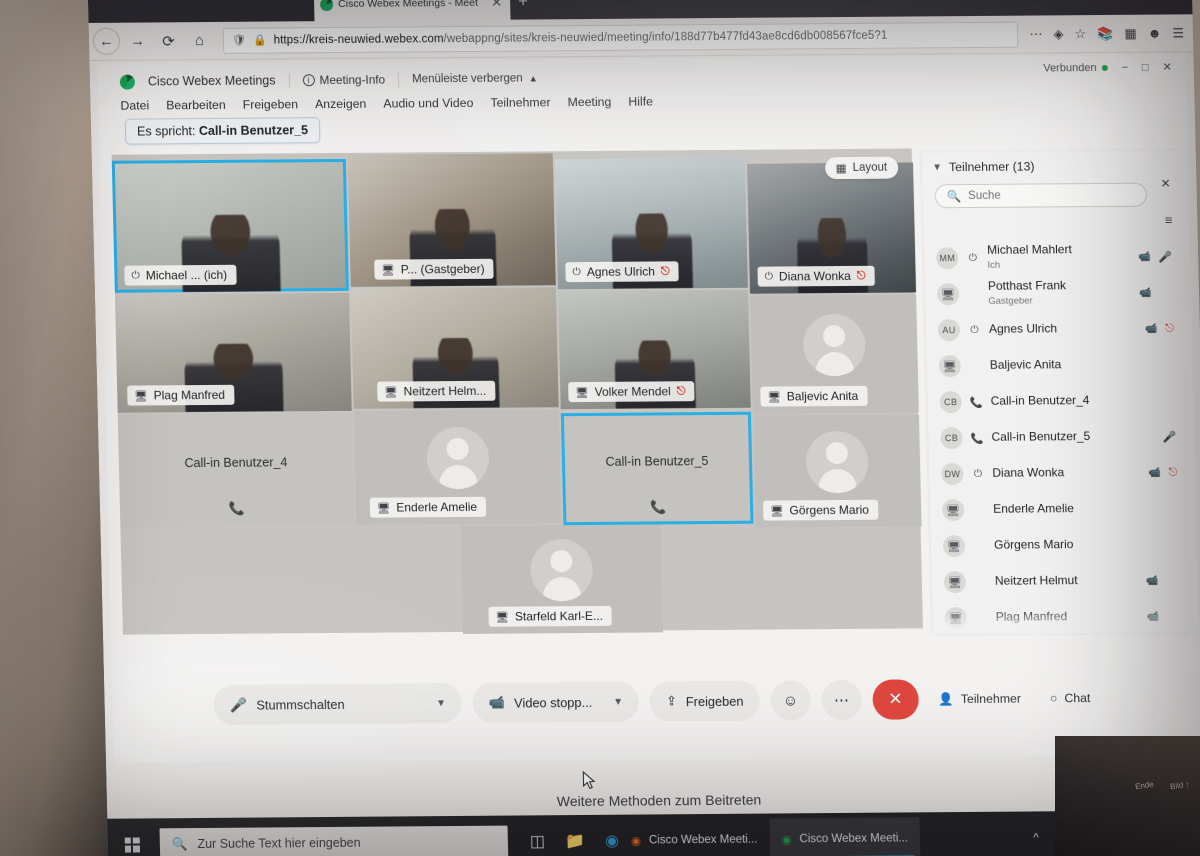 This screenshot has width=1200, height=856. What do you see at coordinates (475, 79) in the screenshot?
I see `hide-menubar-button: Menüleiste verbergen ▲` at bounding box center [475, 79].